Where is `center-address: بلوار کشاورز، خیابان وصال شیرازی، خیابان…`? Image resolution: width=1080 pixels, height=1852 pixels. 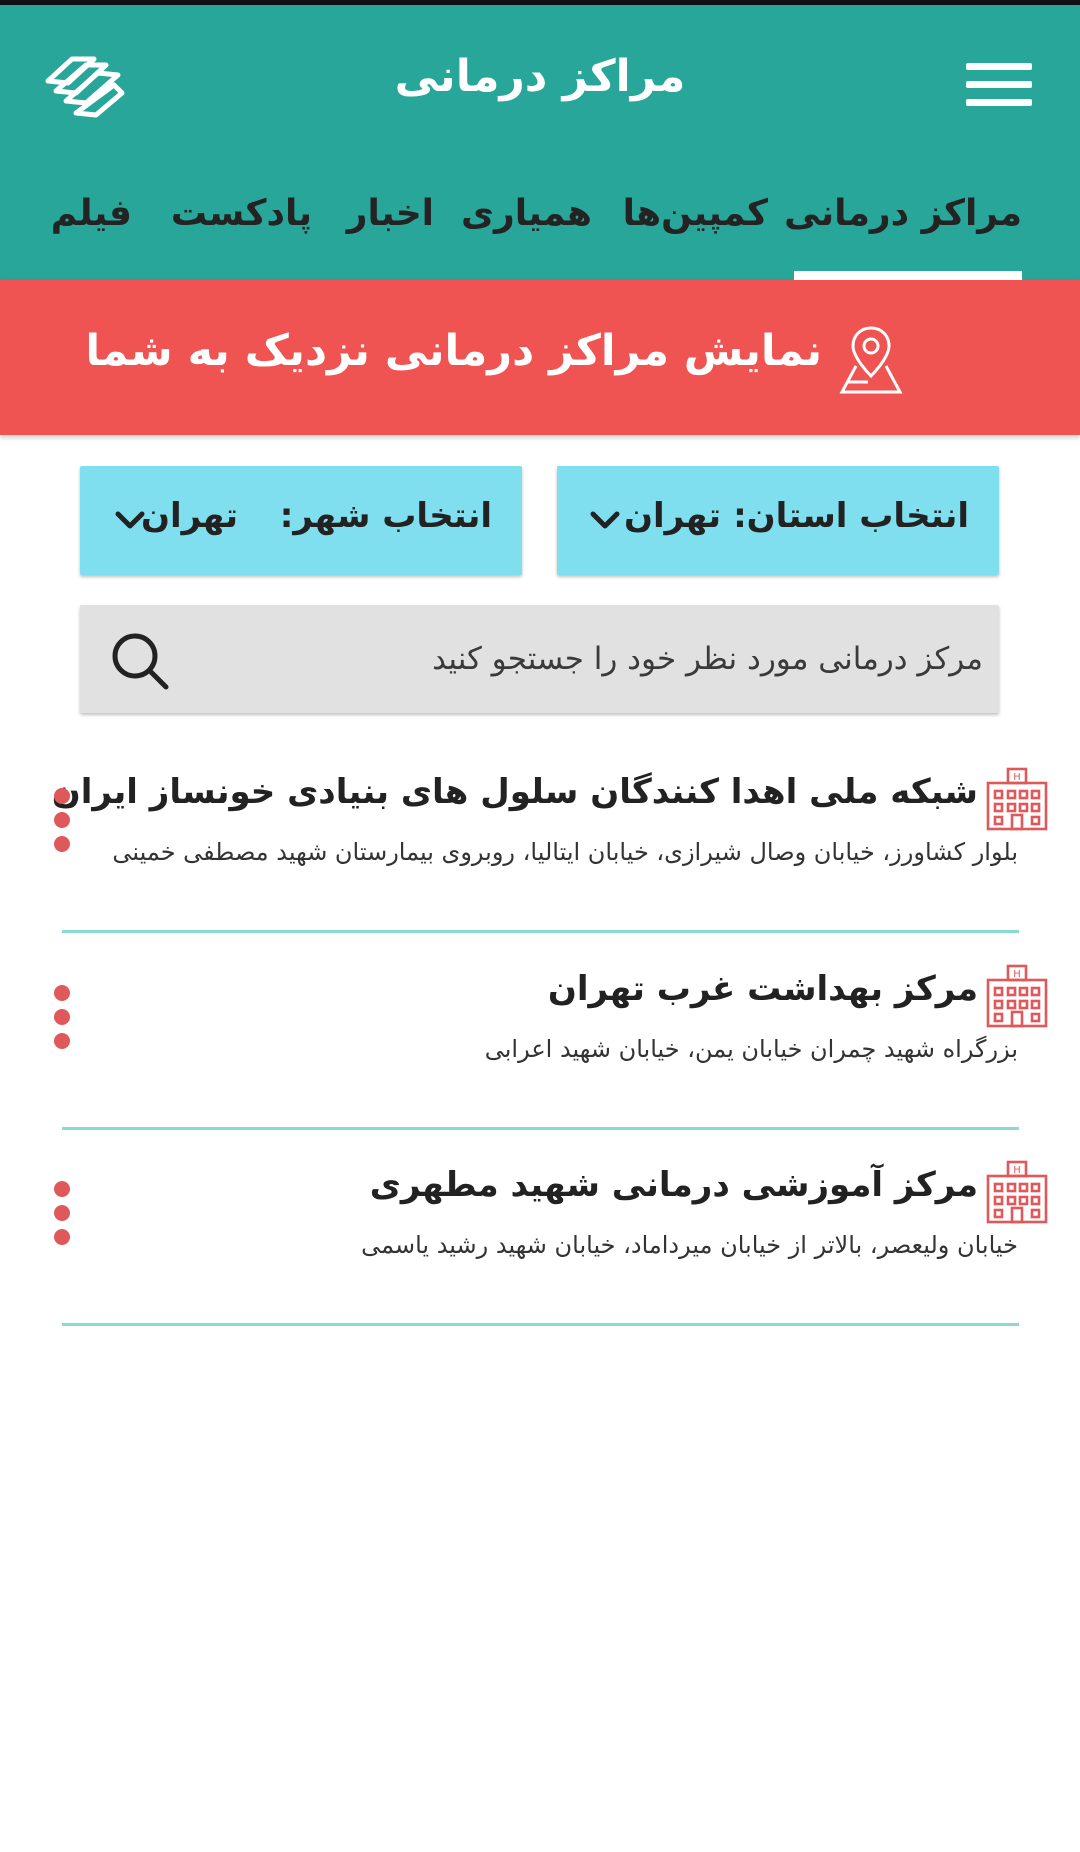 center-address: بلوار کشاورز، خیابان وصال شیرازی، خیابان… is located at coordinates (565, 852).